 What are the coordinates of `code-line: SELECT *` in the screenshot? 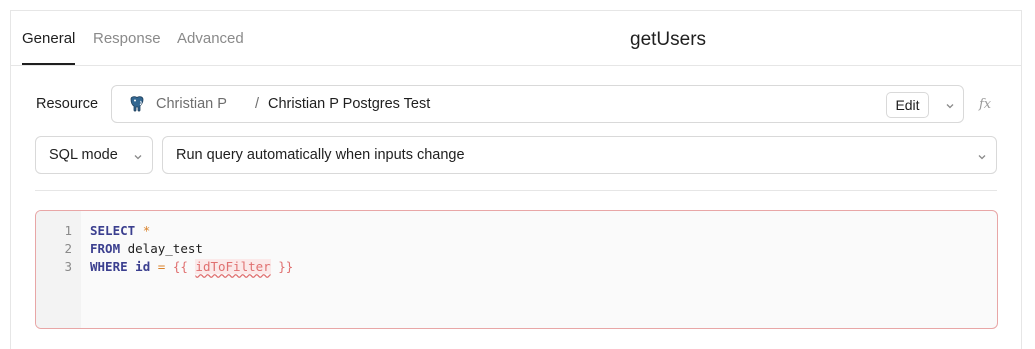 It's located at (120, 230).